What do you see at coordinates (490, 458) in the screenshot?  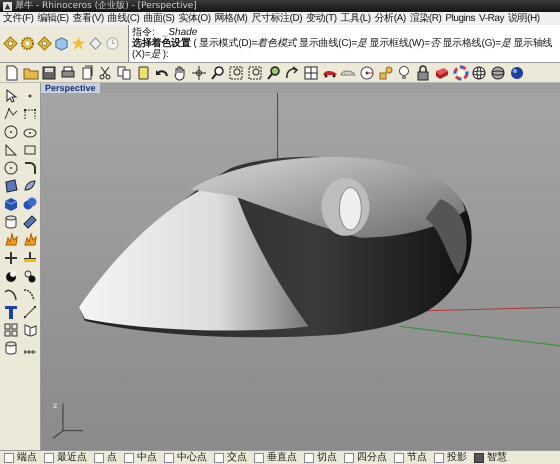 I see `osnap-checkbox: 智慧` at bounding box center [490, 458].